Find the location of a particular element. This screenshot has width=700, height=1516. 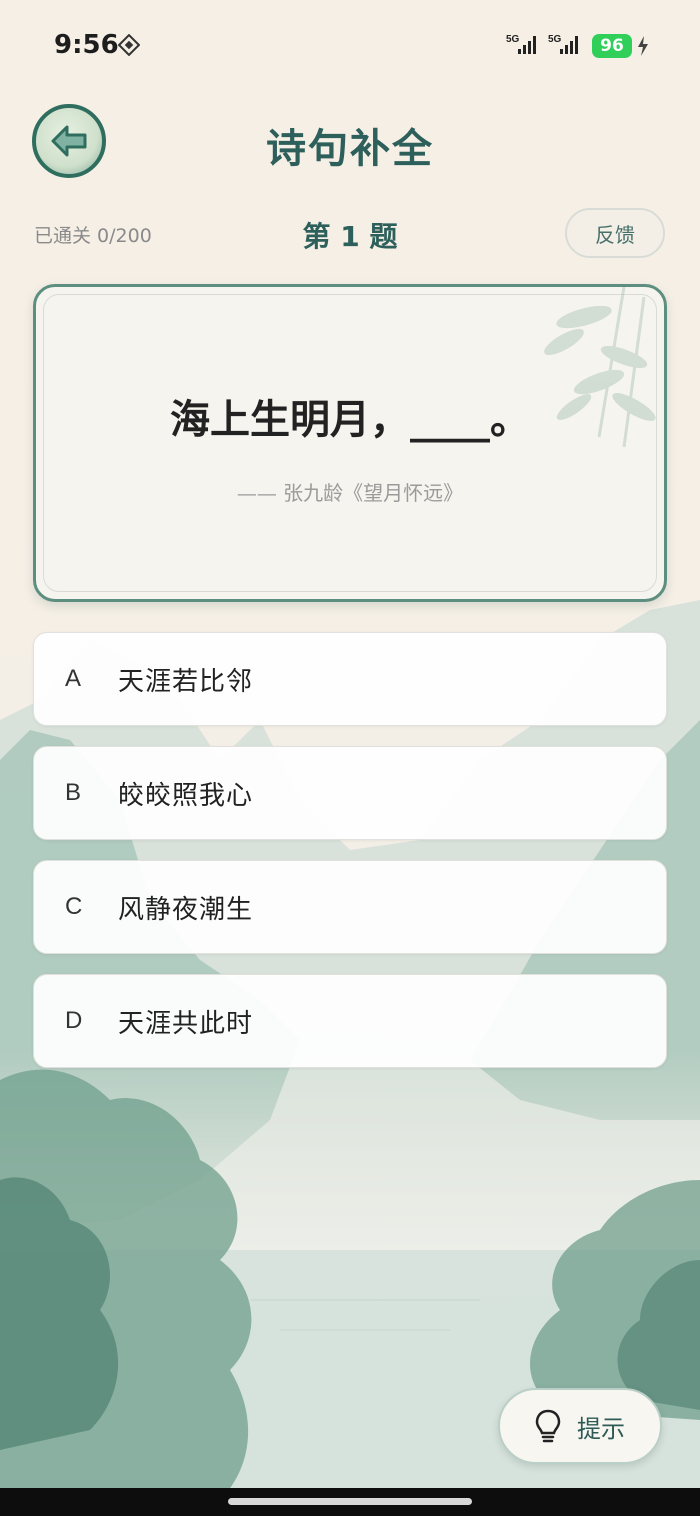

navigation-bar is located at coordinates (350, 1502).